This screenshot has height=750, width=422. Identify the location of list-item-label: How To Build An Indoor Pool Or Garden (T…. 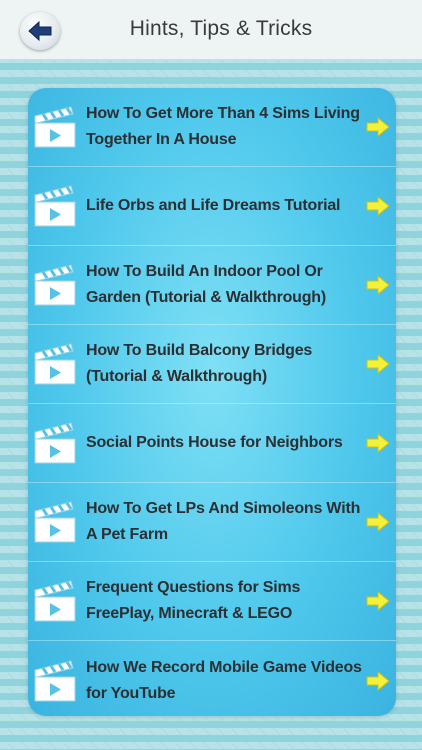
(206, 284).